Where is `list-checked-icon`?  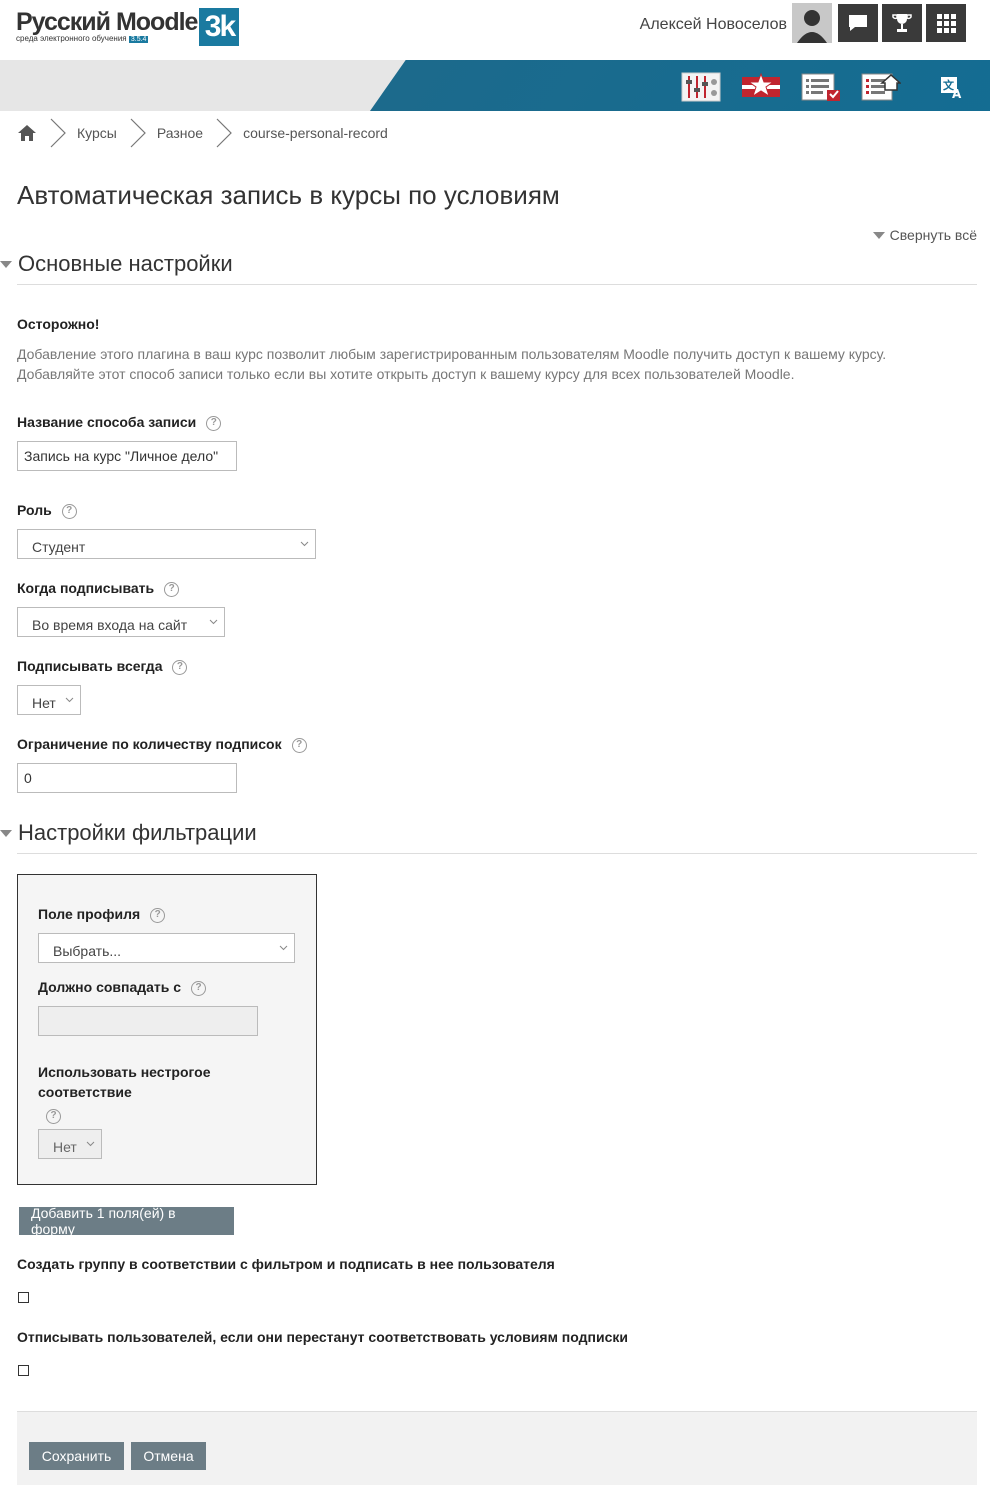 list-checked-icon is located at coordinates (821, 87).